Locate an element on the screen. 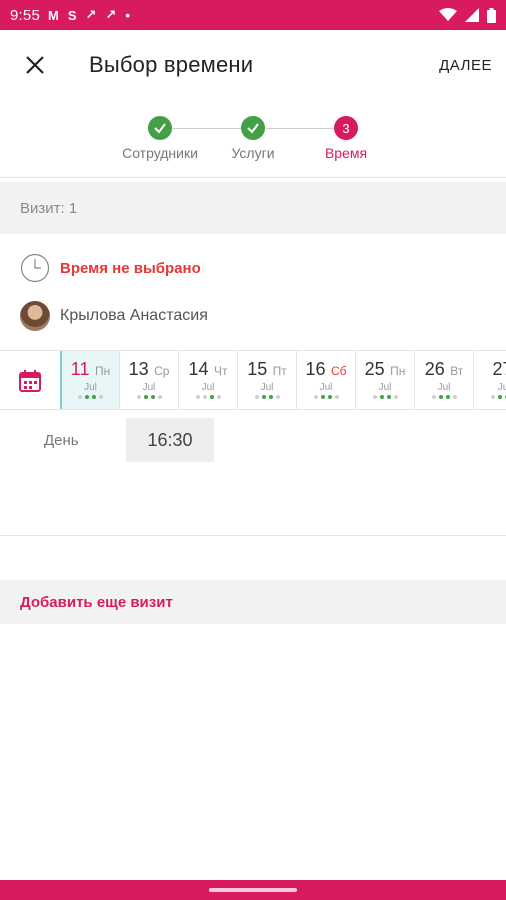  progress-stepper: Сотрудники Услуги 3 Время is located at coordinates (253, 139).